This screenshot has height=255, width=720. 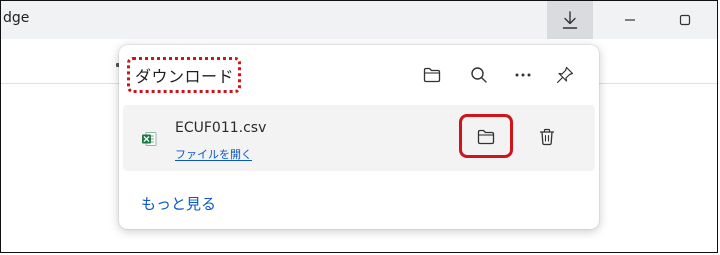 I want to click on downloads-button, so click(x=570, y=20).